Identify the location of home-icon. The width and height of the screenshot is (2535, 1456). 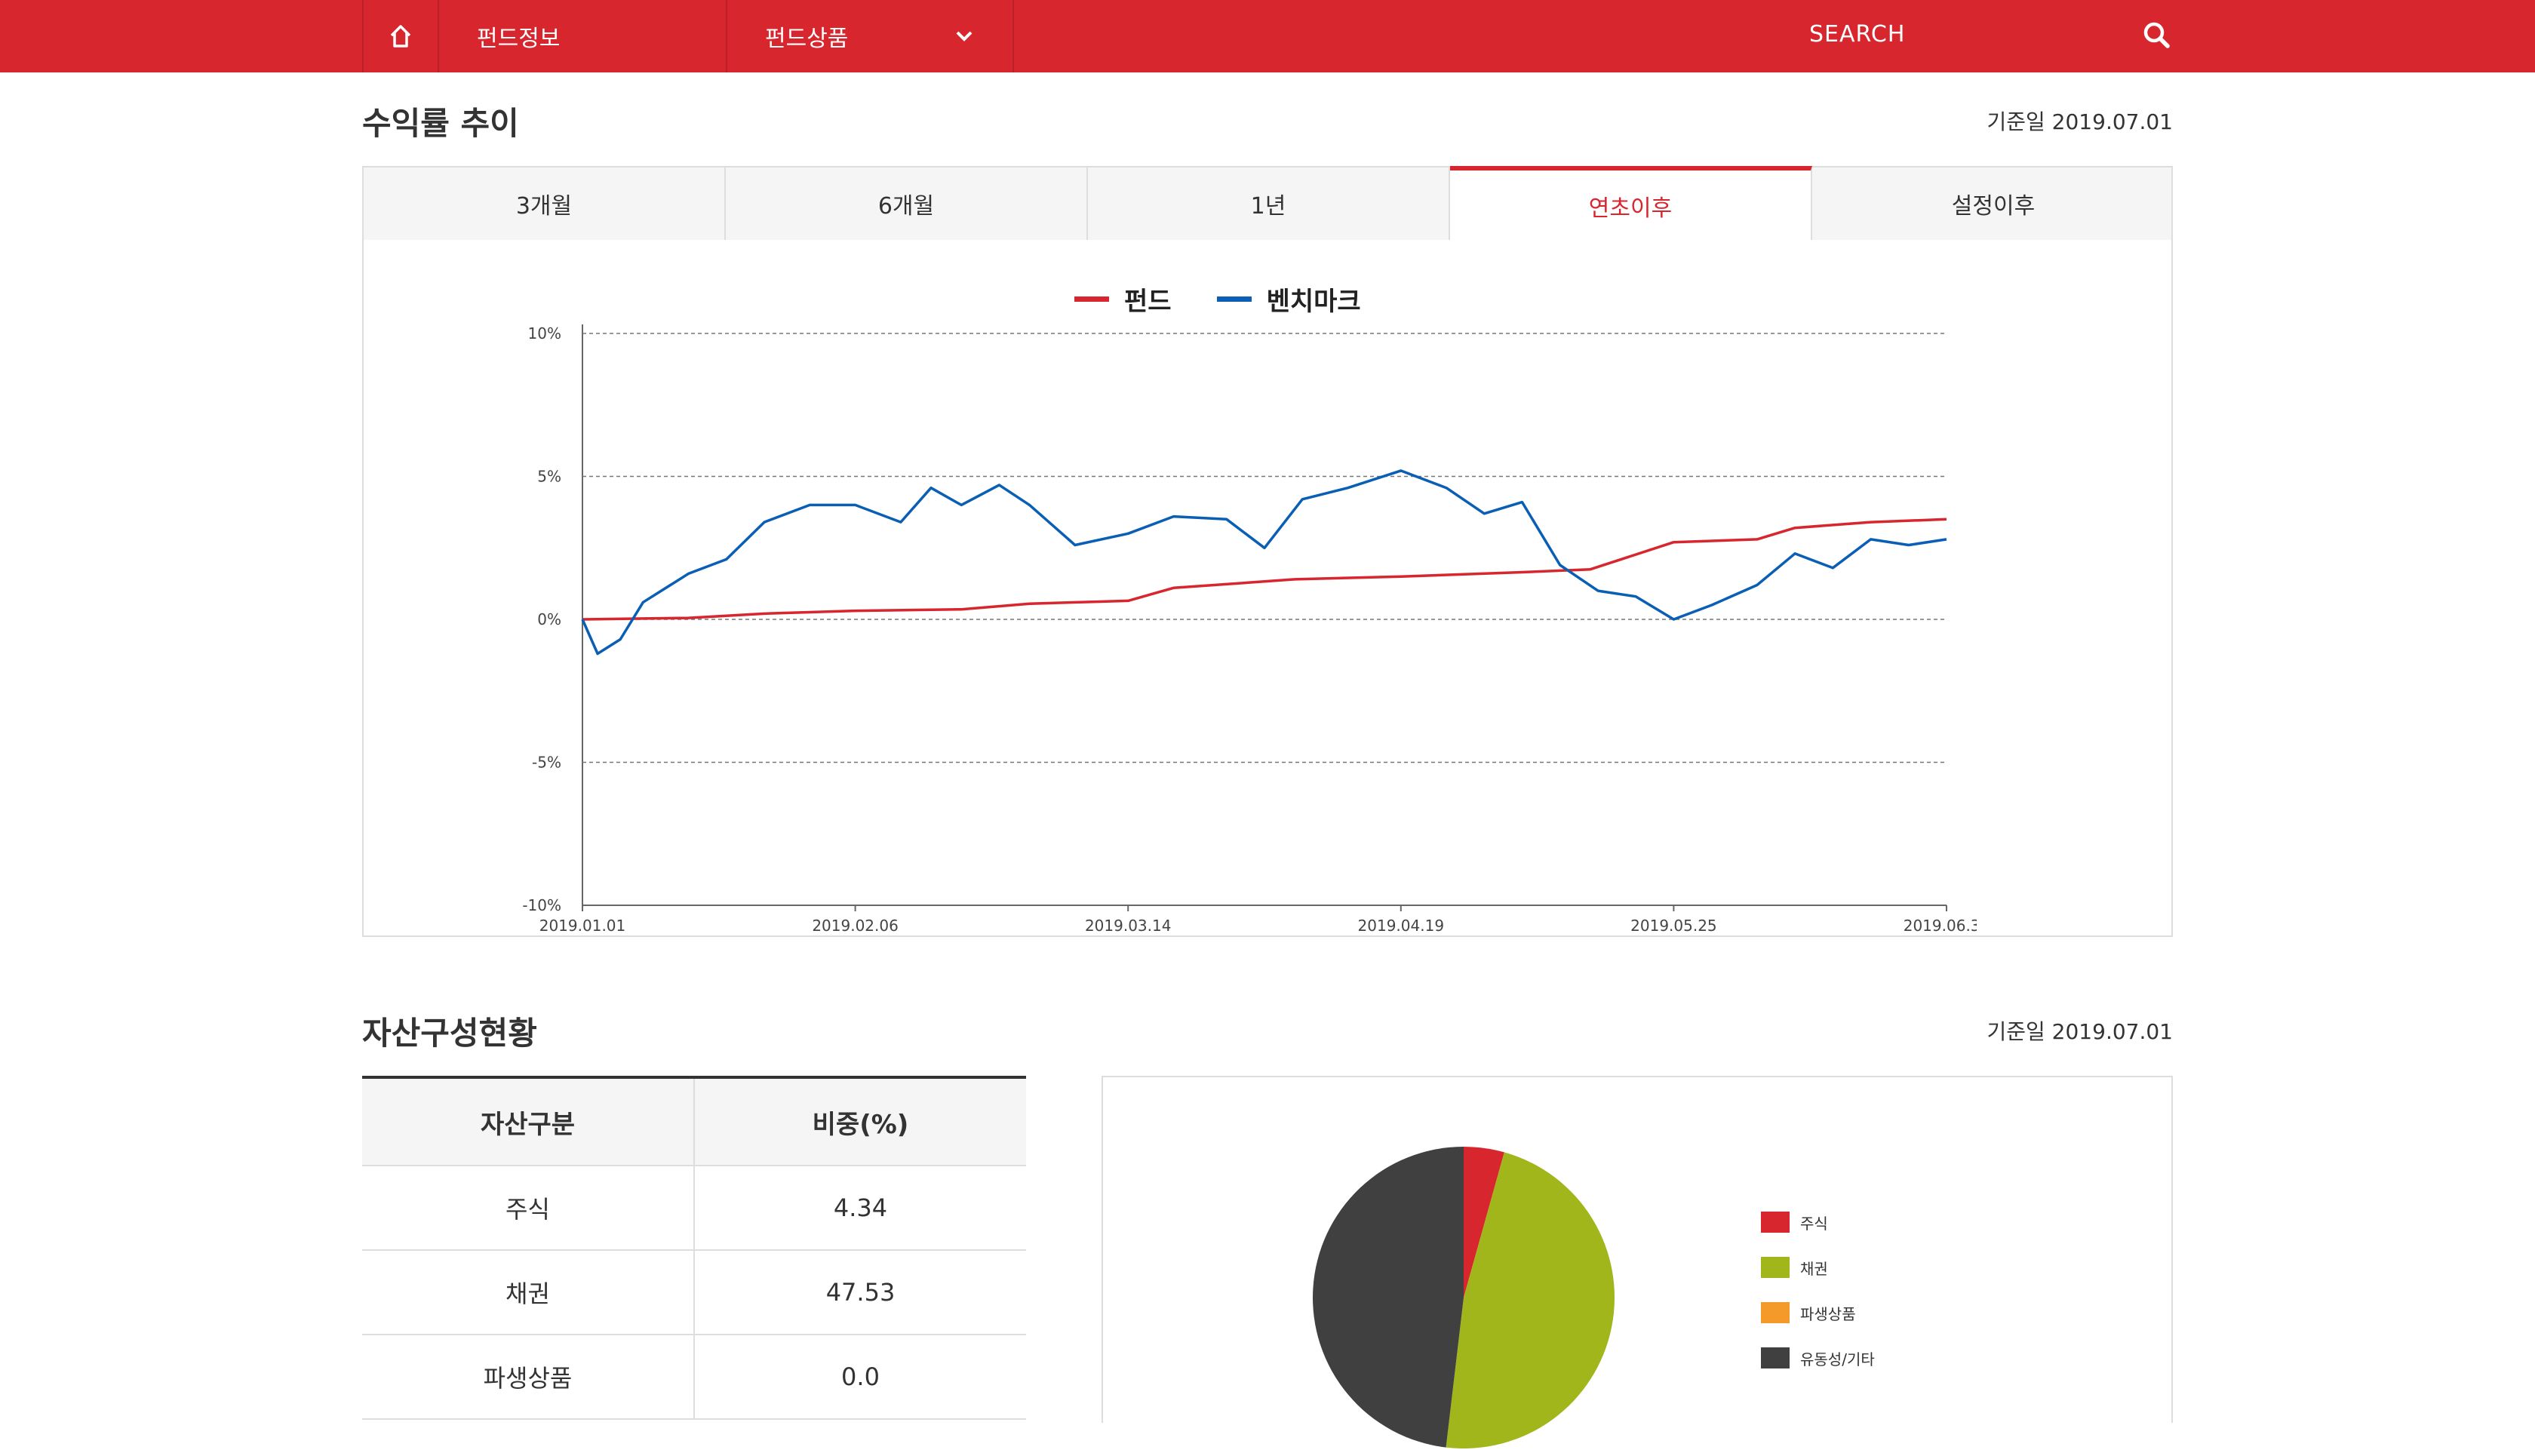
(400, 36).